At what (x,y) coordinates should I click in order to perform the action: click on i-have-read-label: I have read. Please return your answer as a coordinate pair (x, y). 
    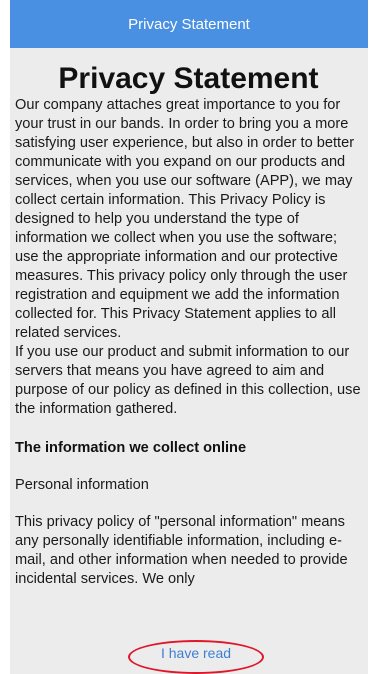
    Looking at the image, I should click on (196, 653).